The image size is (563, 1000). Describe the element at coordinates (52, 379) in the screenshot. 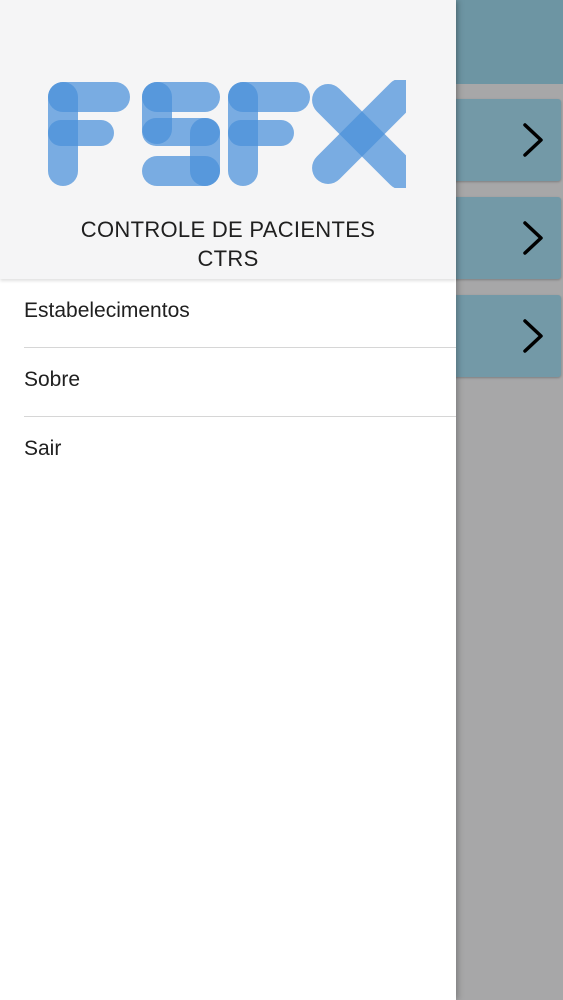

I see `menu-item-label: Sobre` at that location.